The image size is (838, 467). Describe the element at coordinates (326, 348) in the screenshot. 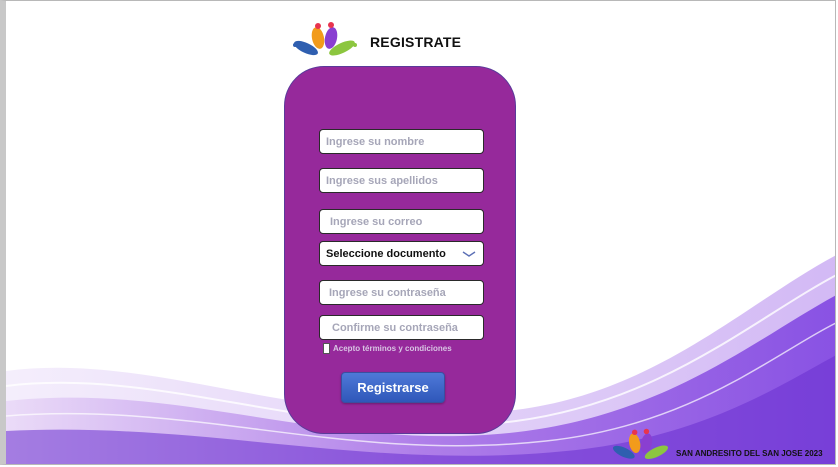

I see `terms-checkbox` at that location.